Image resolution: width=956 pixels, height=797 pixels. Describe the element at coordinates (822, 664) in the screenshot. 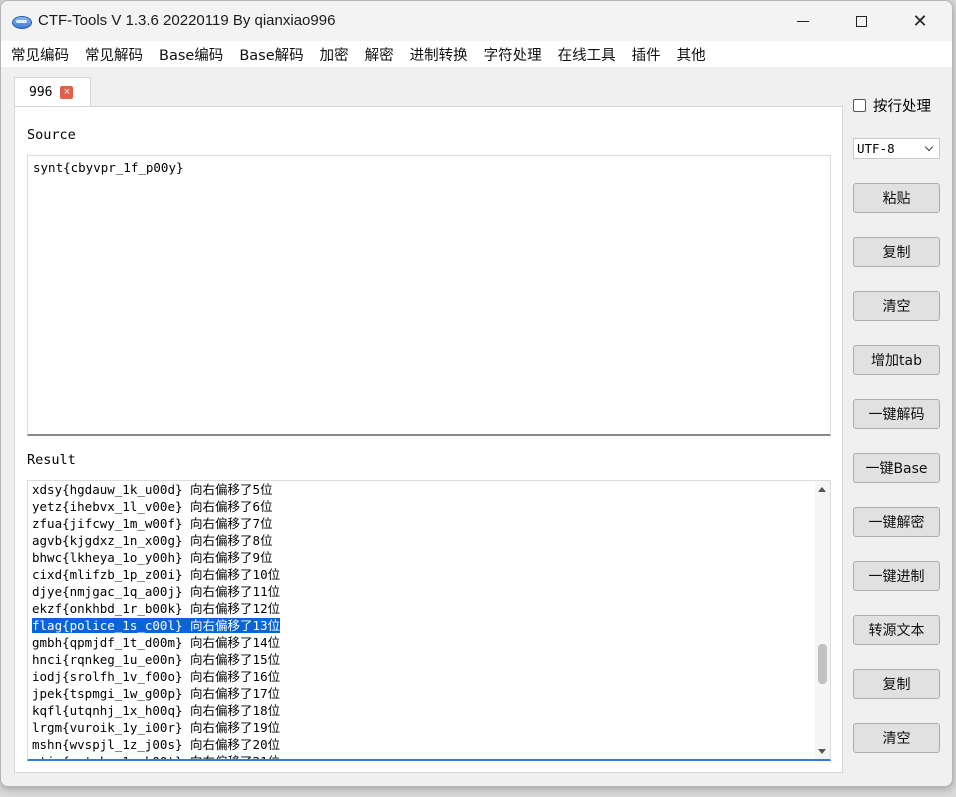

I see `scroll-thumb` at that location.